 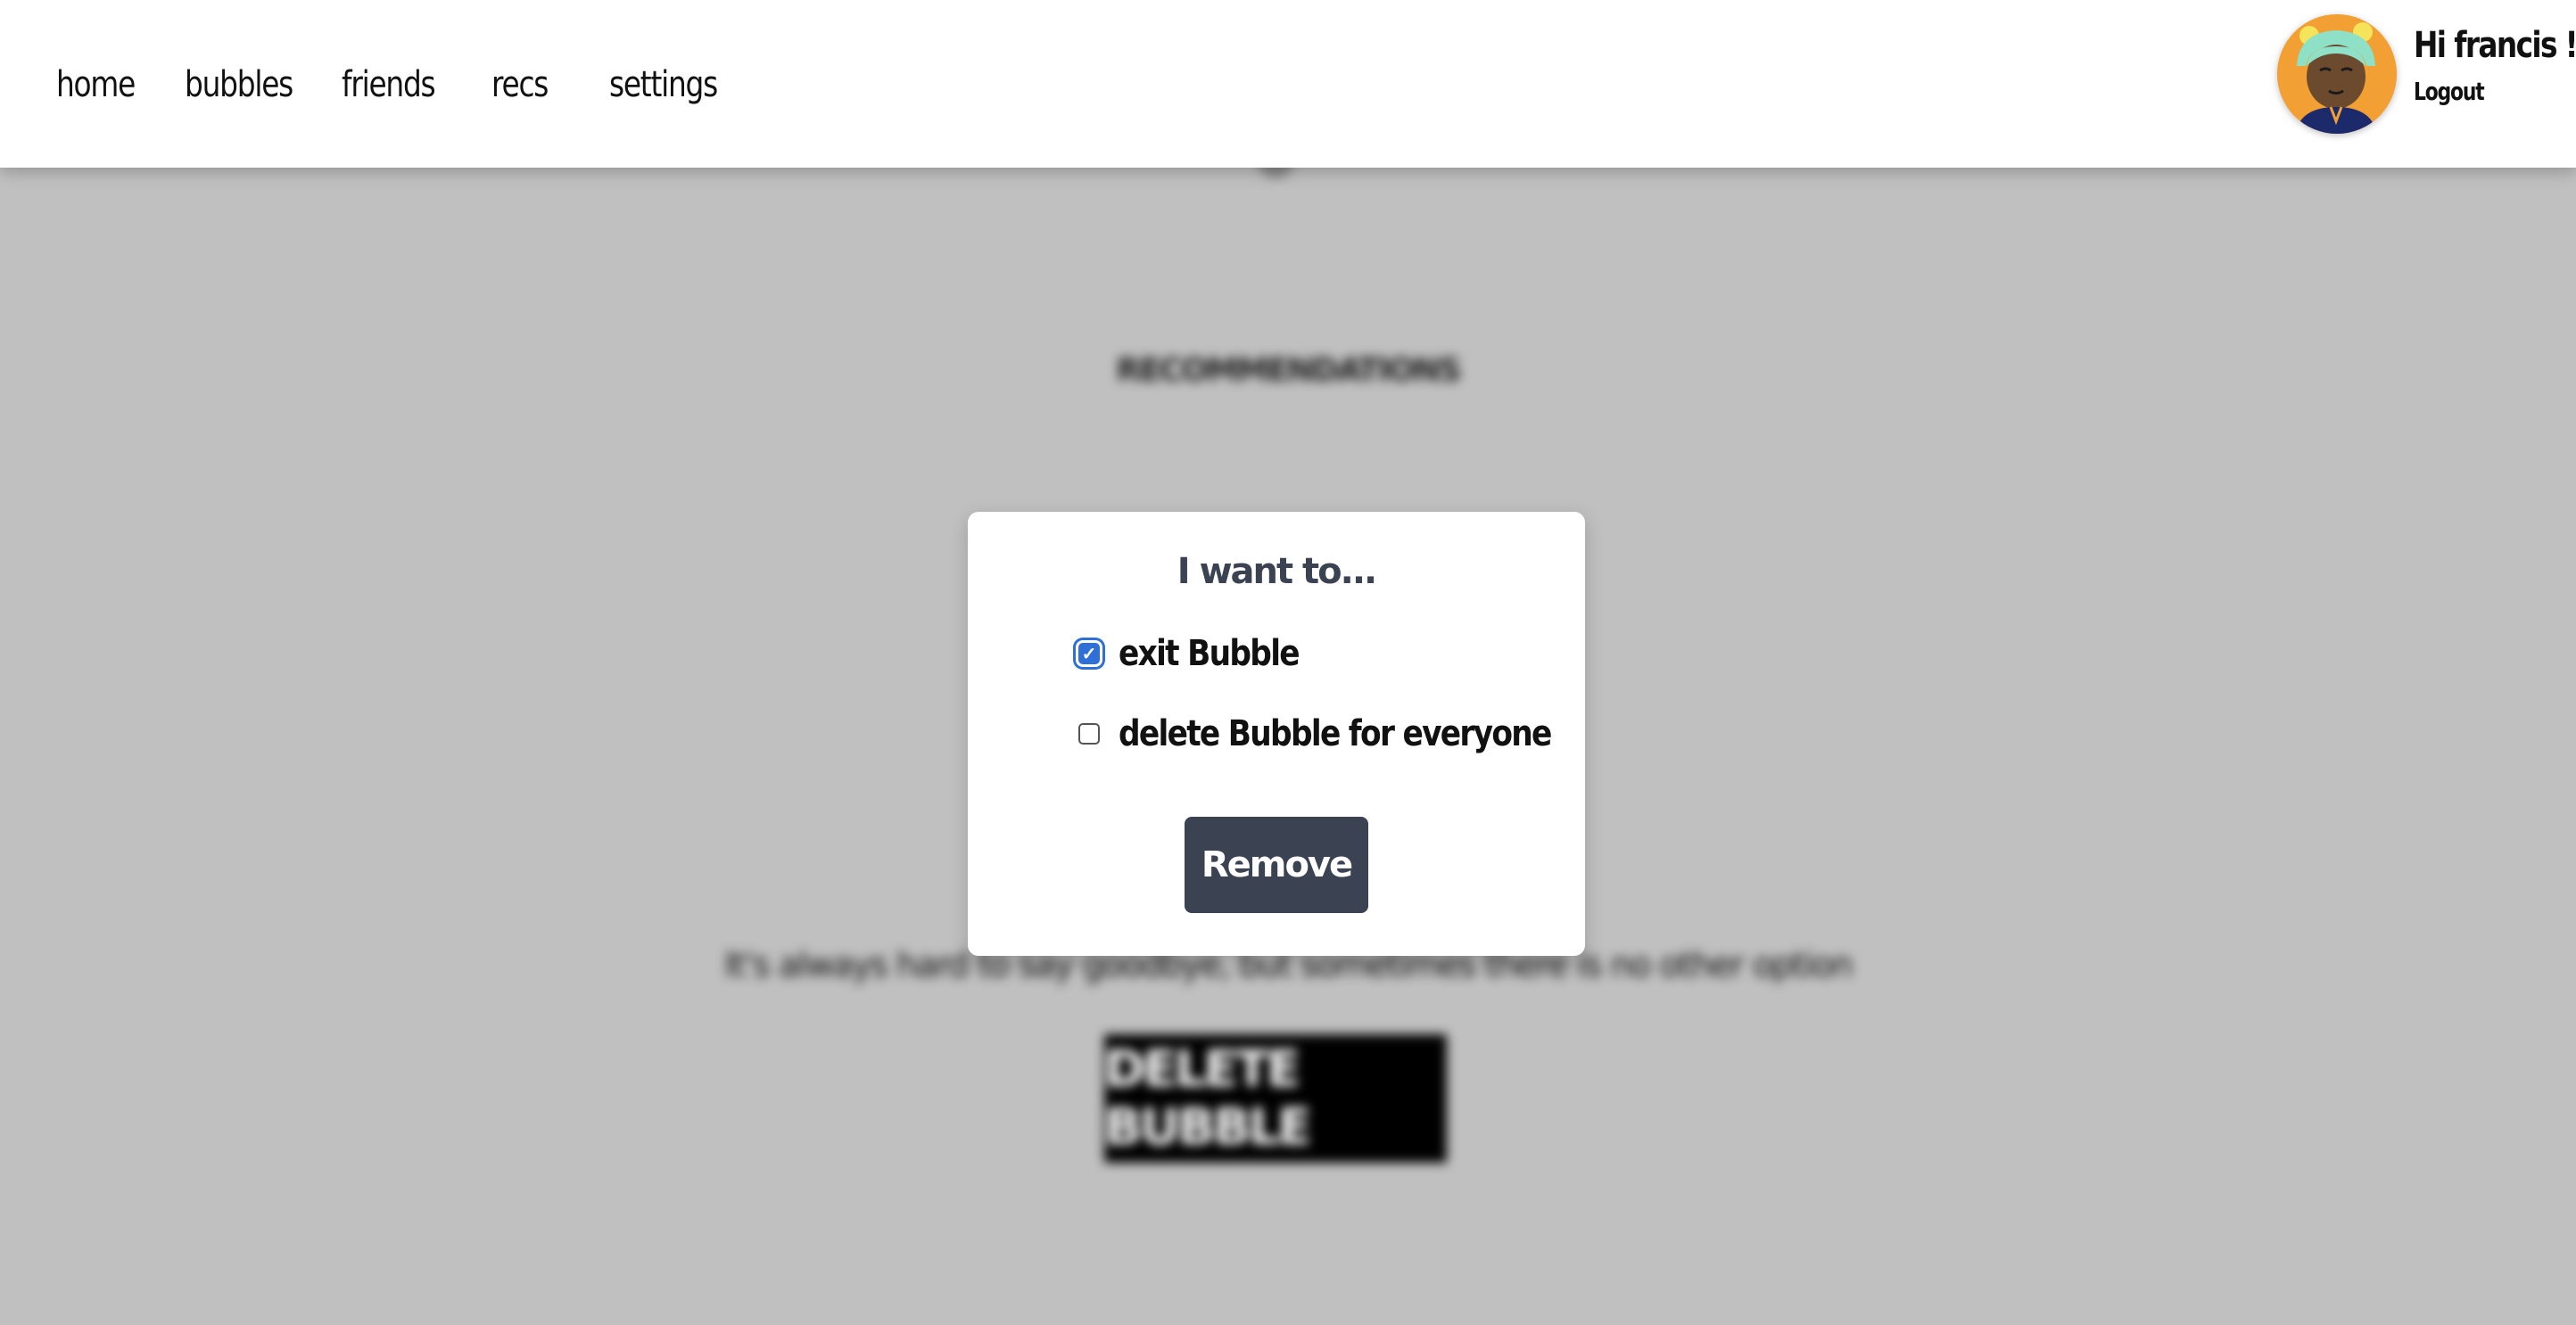 I want to click on nav-home: home, so click(x=96, y=84).